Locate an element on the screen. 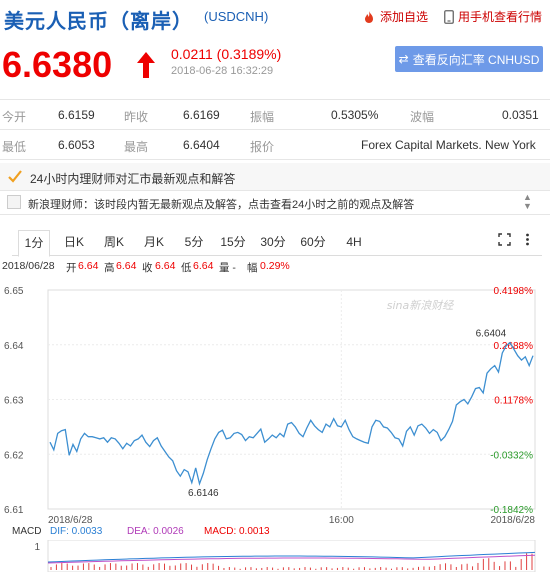 This screenshot has height=572, width=550. info-amp: 0.29% is located at coordinates (275, 266).